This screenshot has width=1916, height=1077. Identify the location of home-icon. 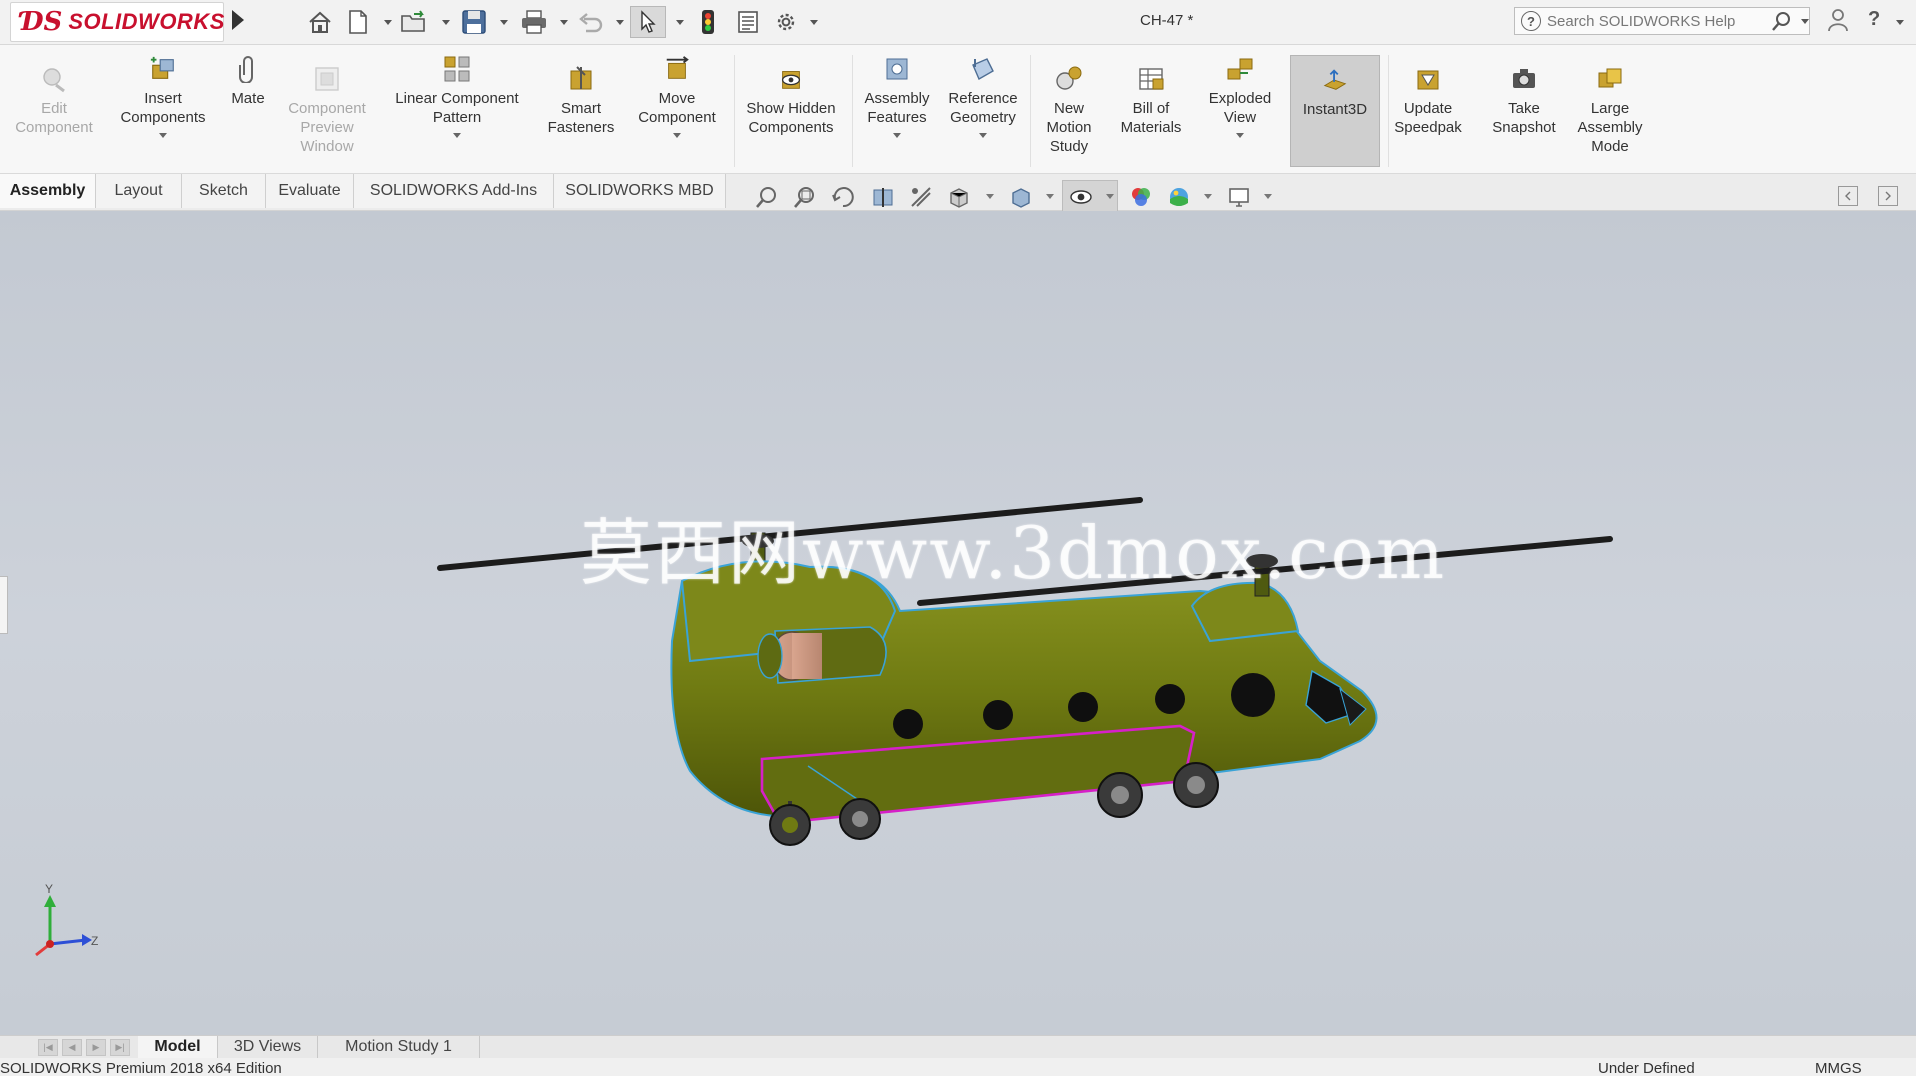
(320, 22).